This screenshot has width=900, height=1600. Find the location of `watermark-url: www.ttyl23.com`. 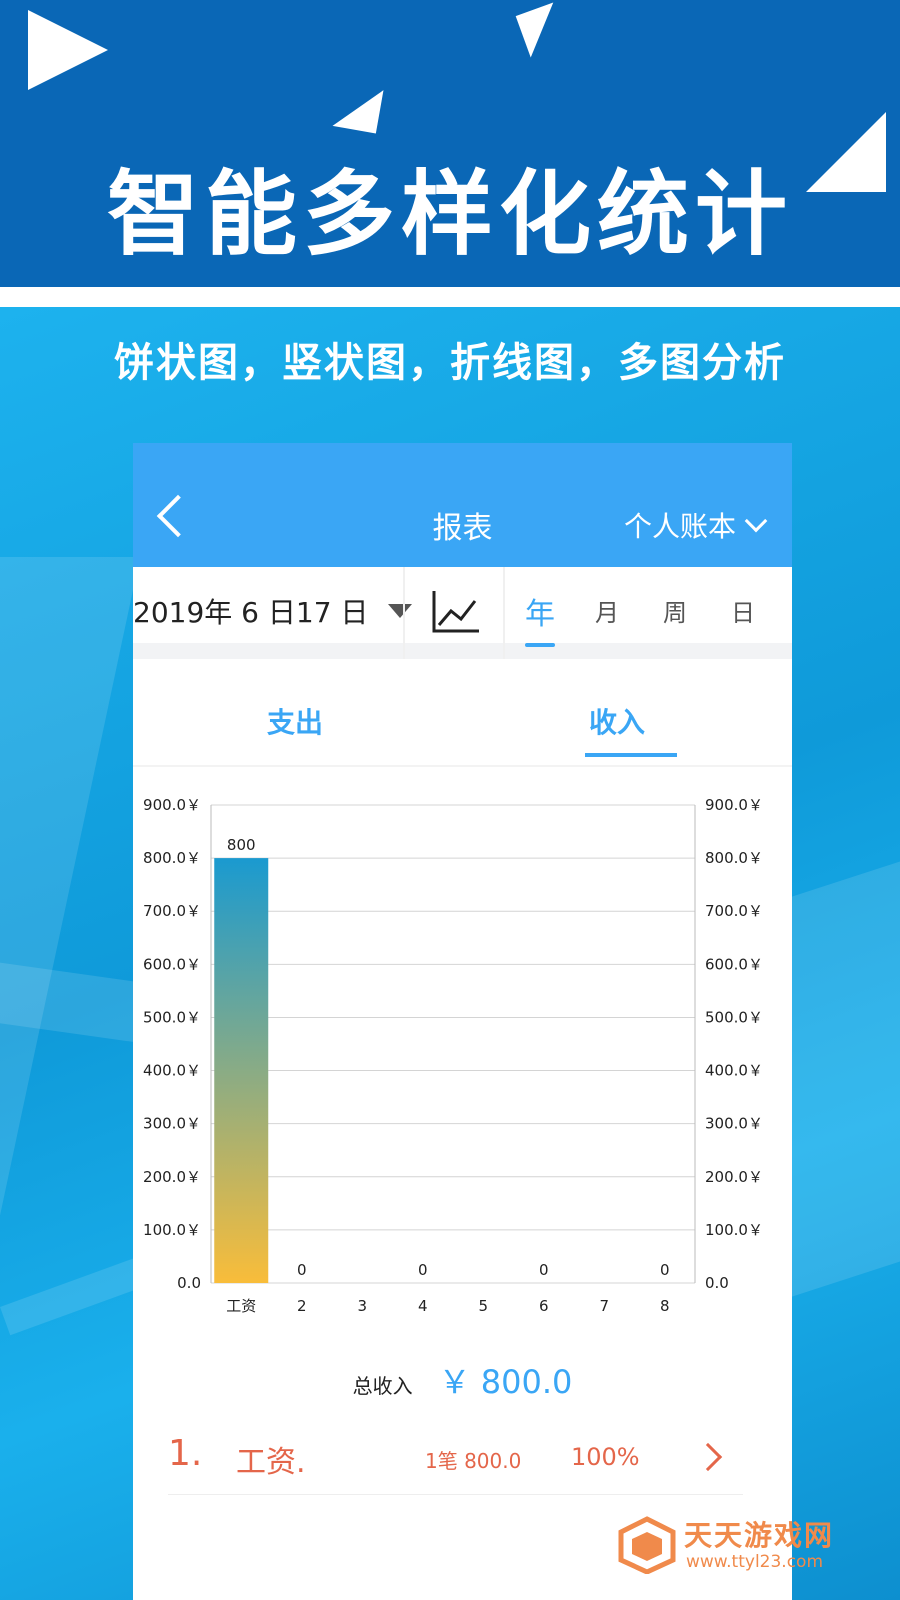

watermark-url: www.ttyl23.com is located at coordinates (755, 1562).